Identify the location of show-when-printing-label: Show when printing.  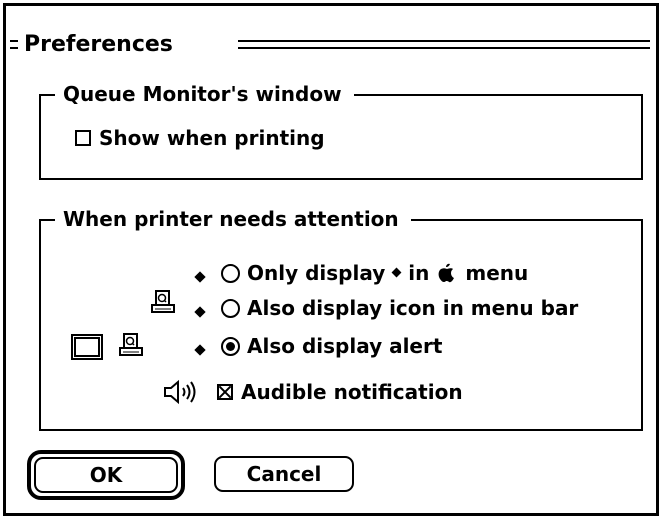
(212, 138).